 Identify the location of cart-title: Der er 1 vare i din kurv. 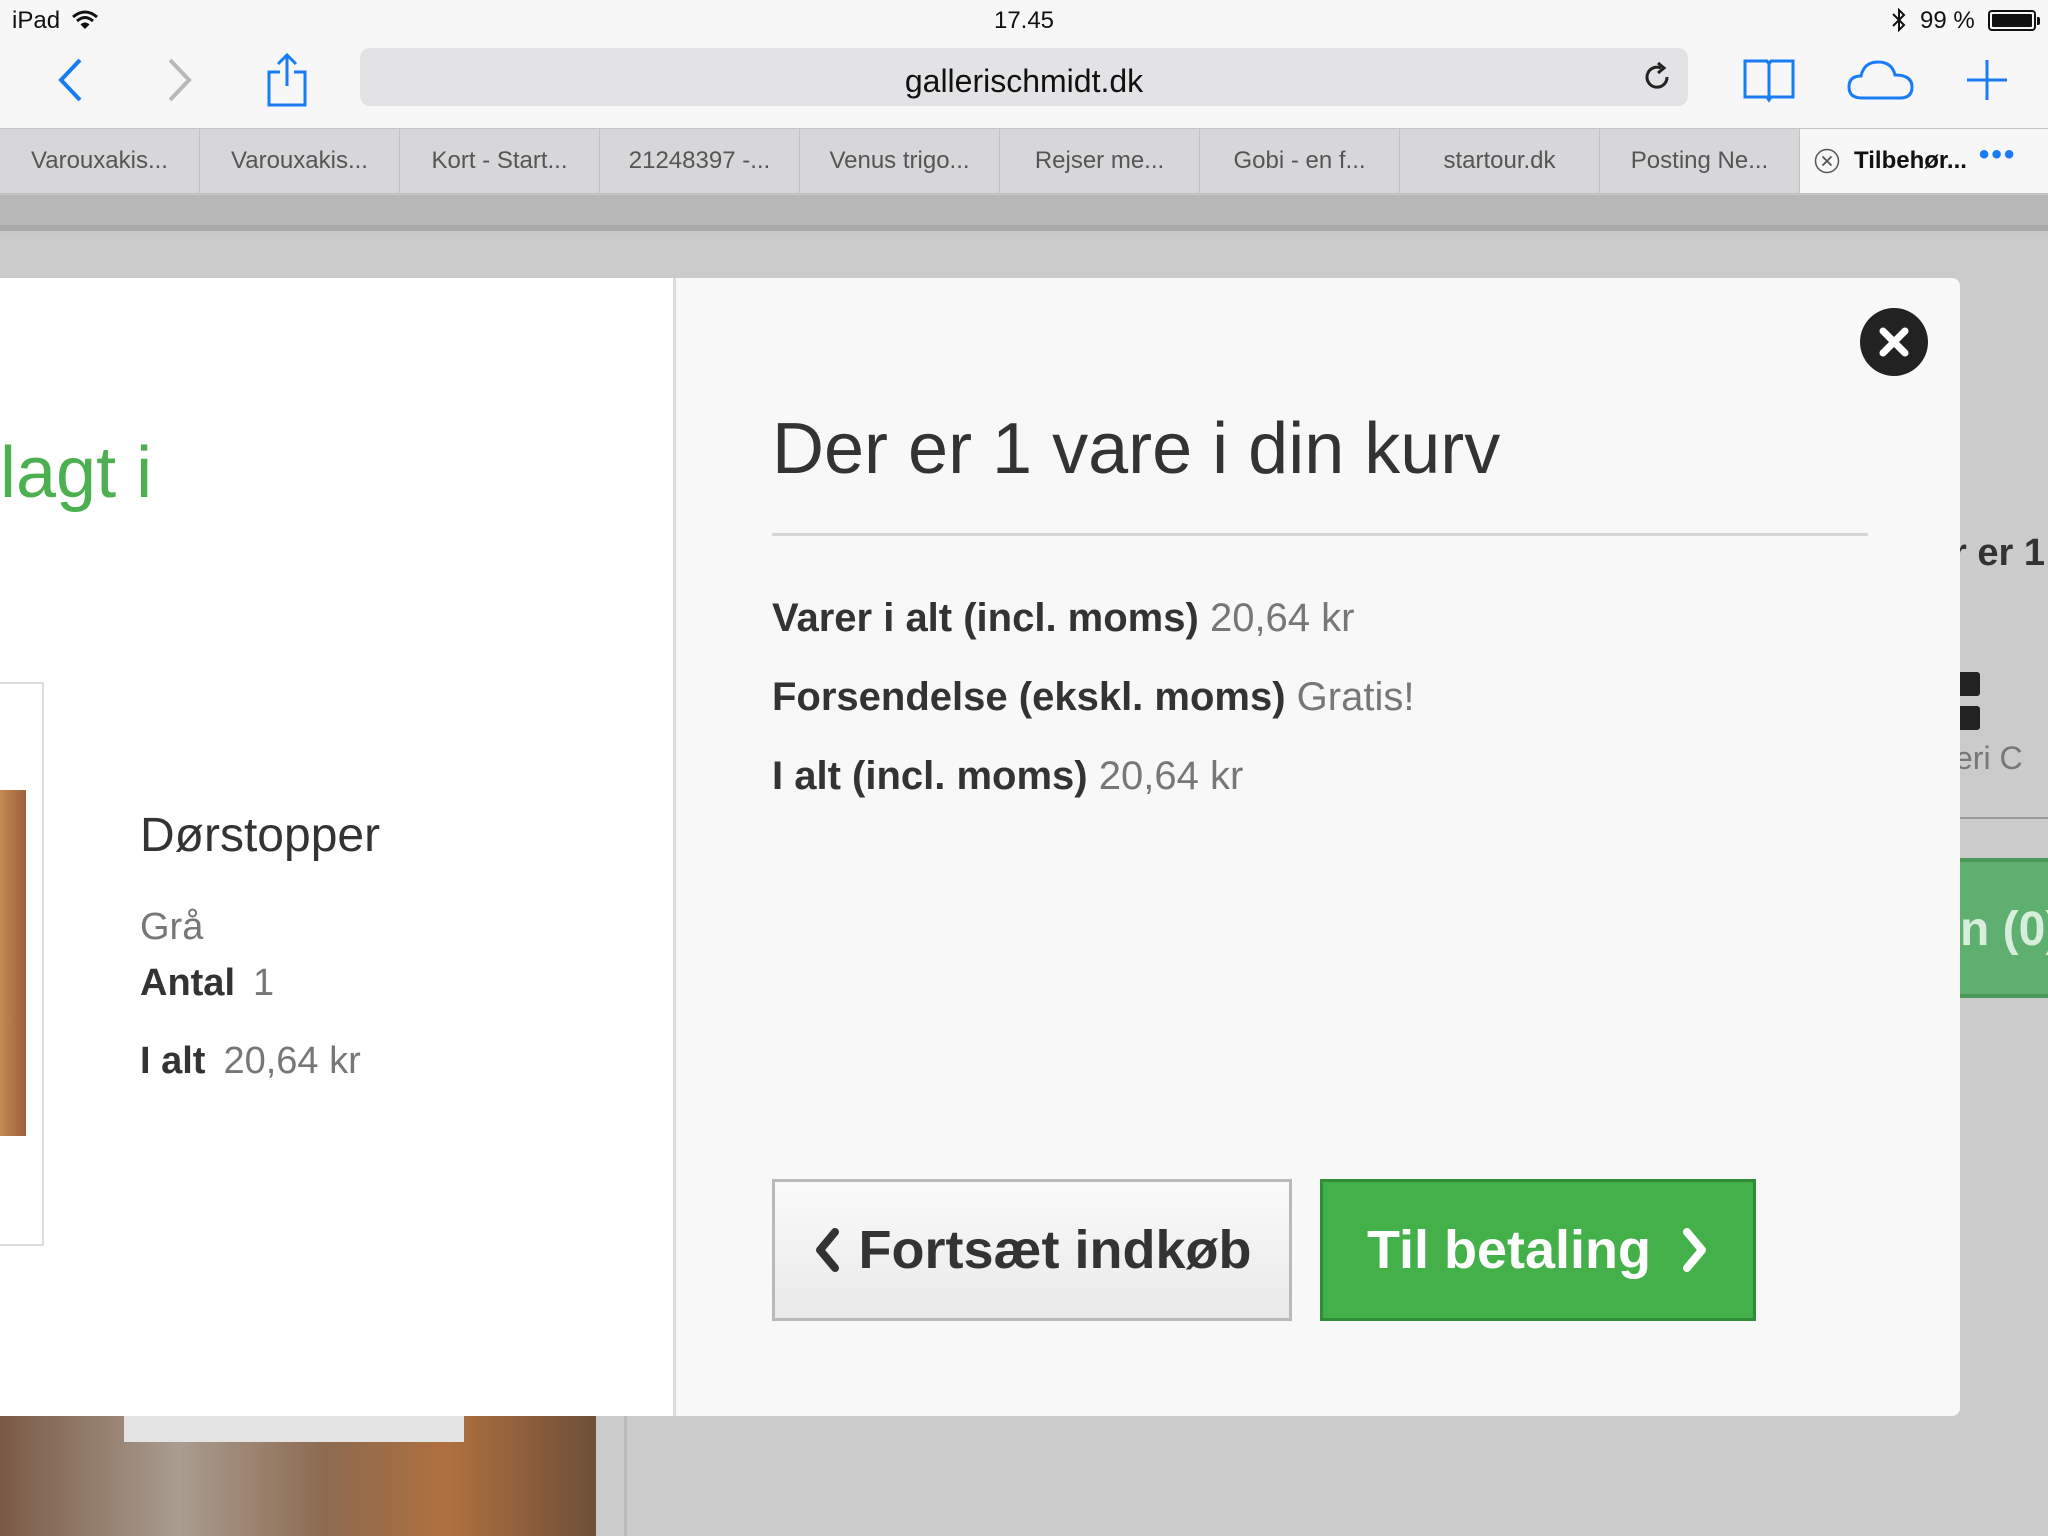
(1136, 449).